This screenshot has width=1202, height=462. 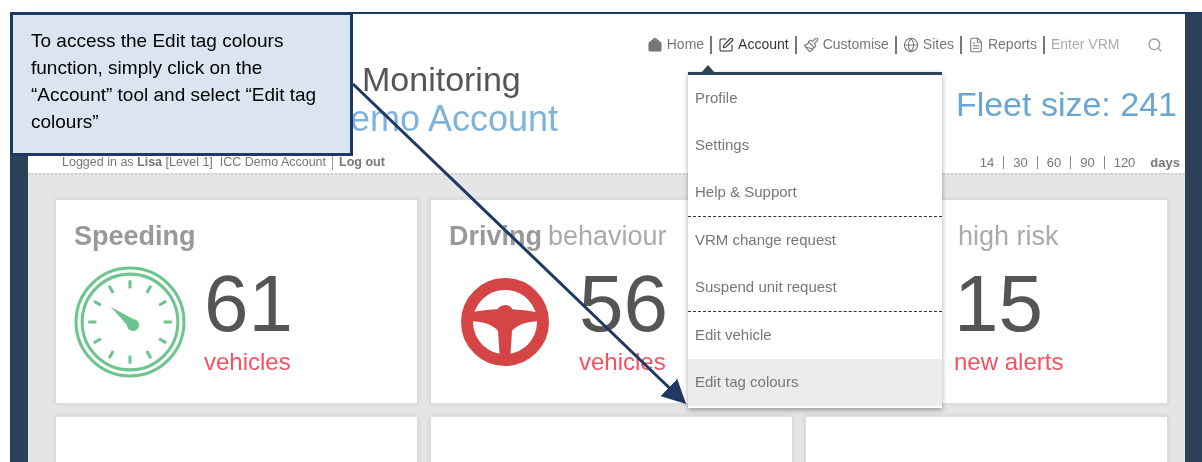 I want to click on card-subtitle: high risk, so click(x=1008, y=236).